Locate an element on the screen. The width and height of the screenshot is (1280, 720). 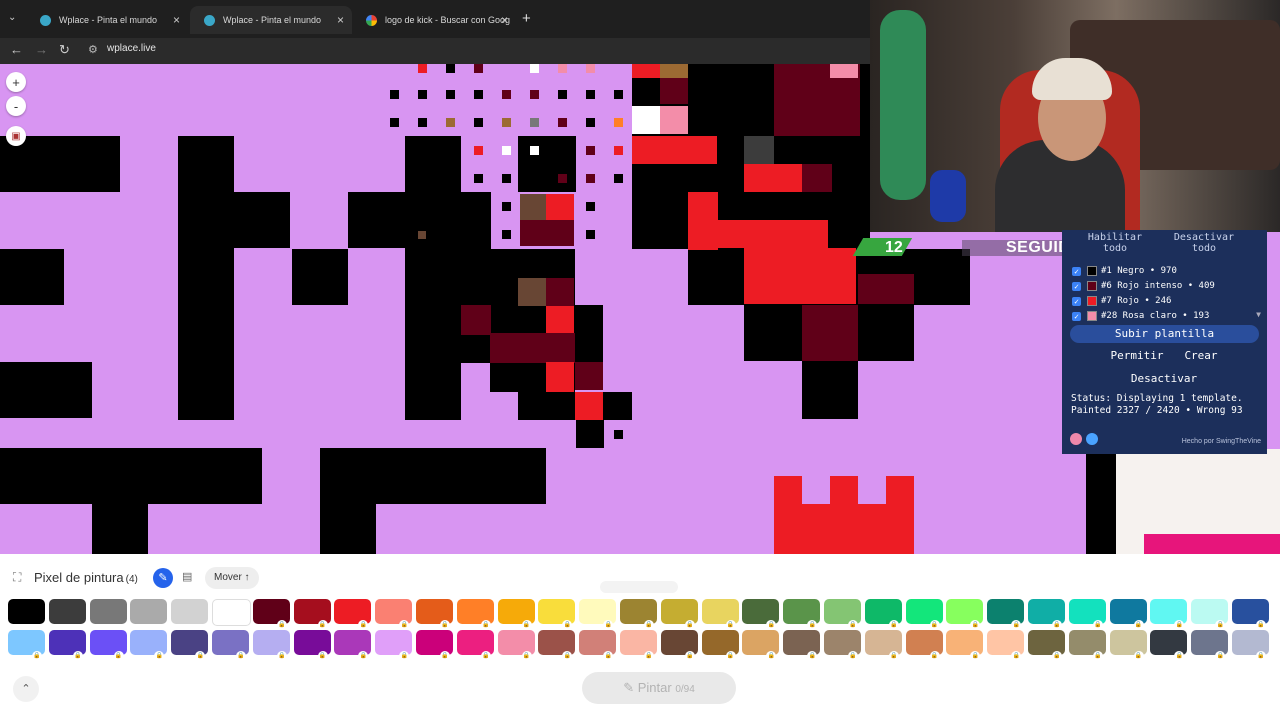
create-button: Crear is located at coordinates (1201, 356).